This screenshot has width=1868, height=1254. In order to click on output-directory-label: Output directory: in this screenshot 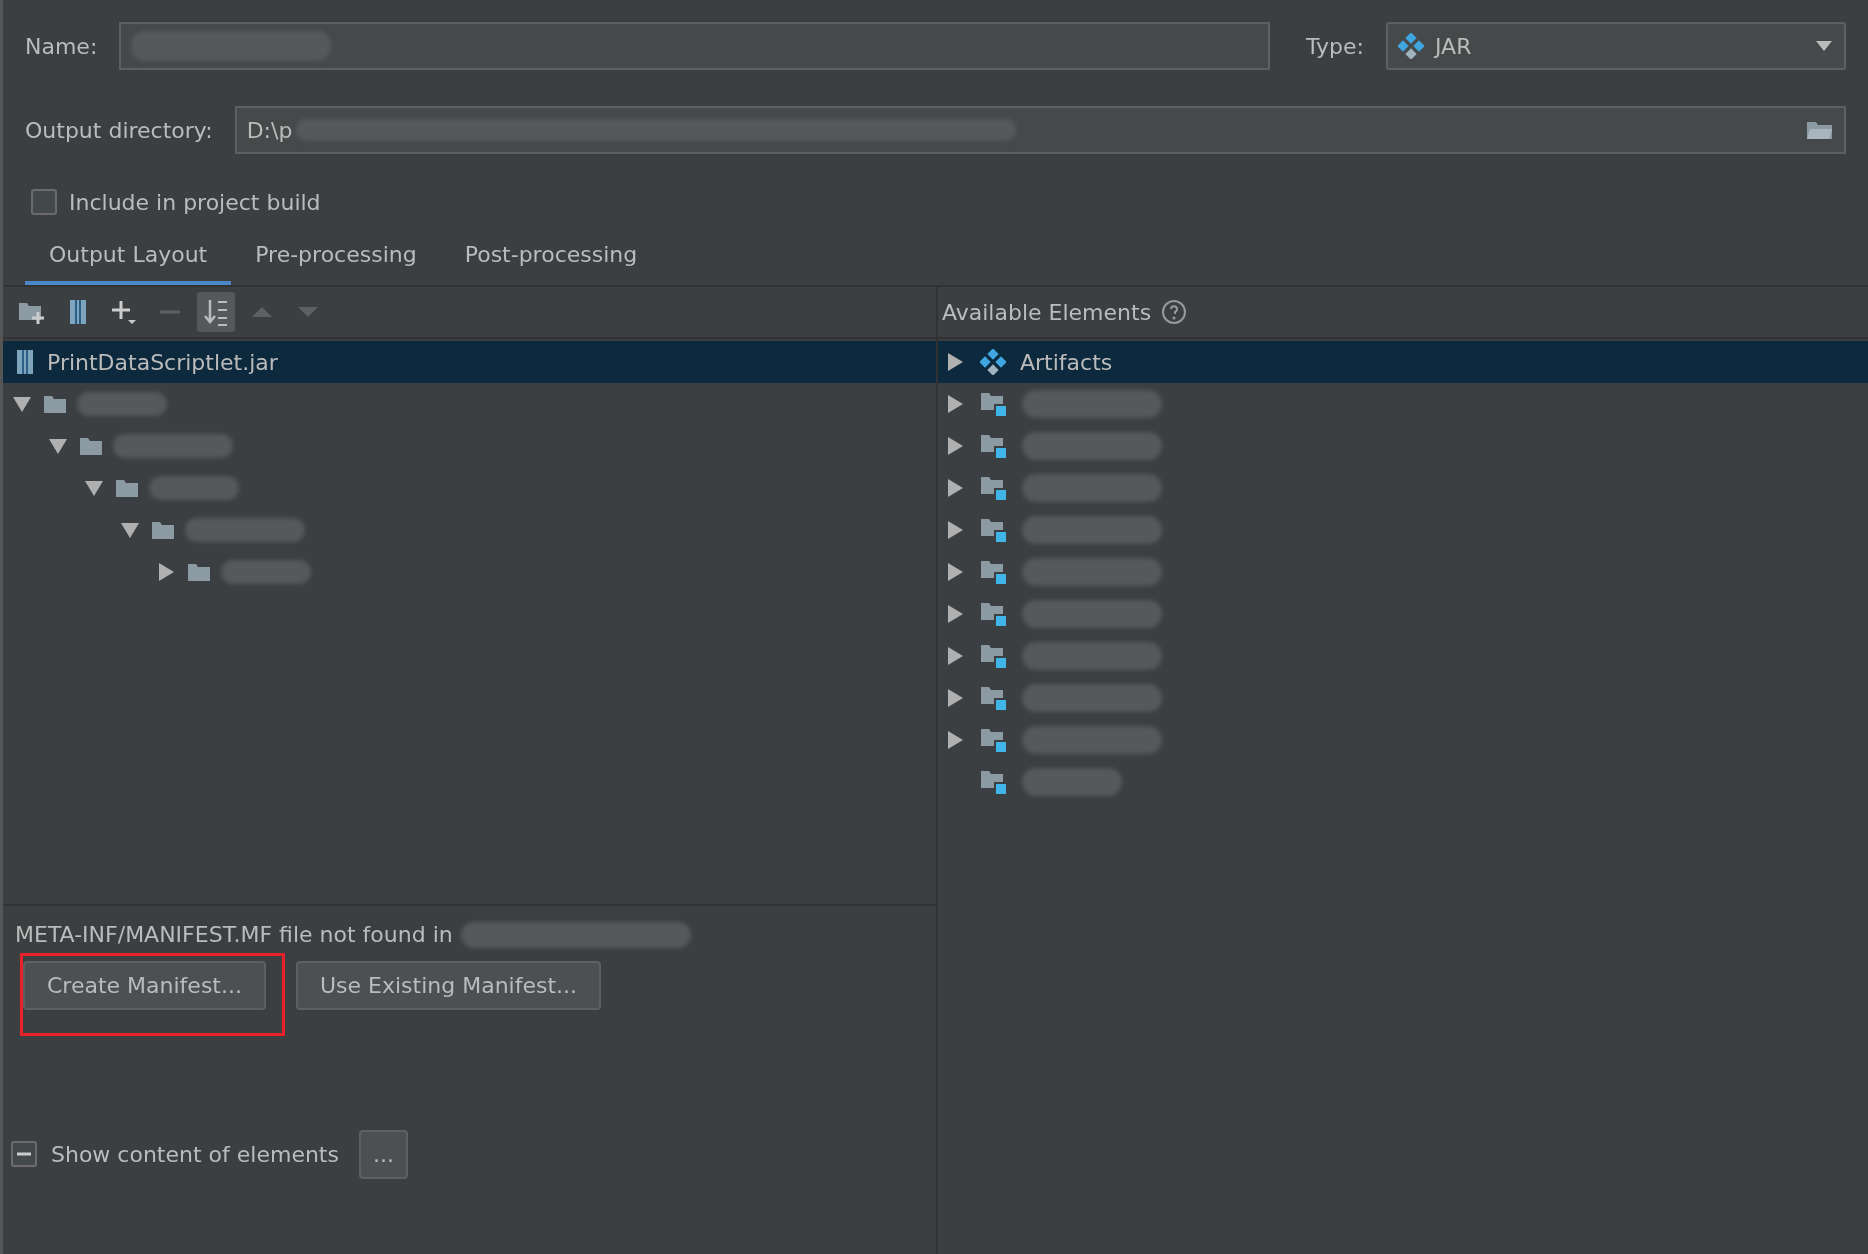, I will do `click(119, 130)`.